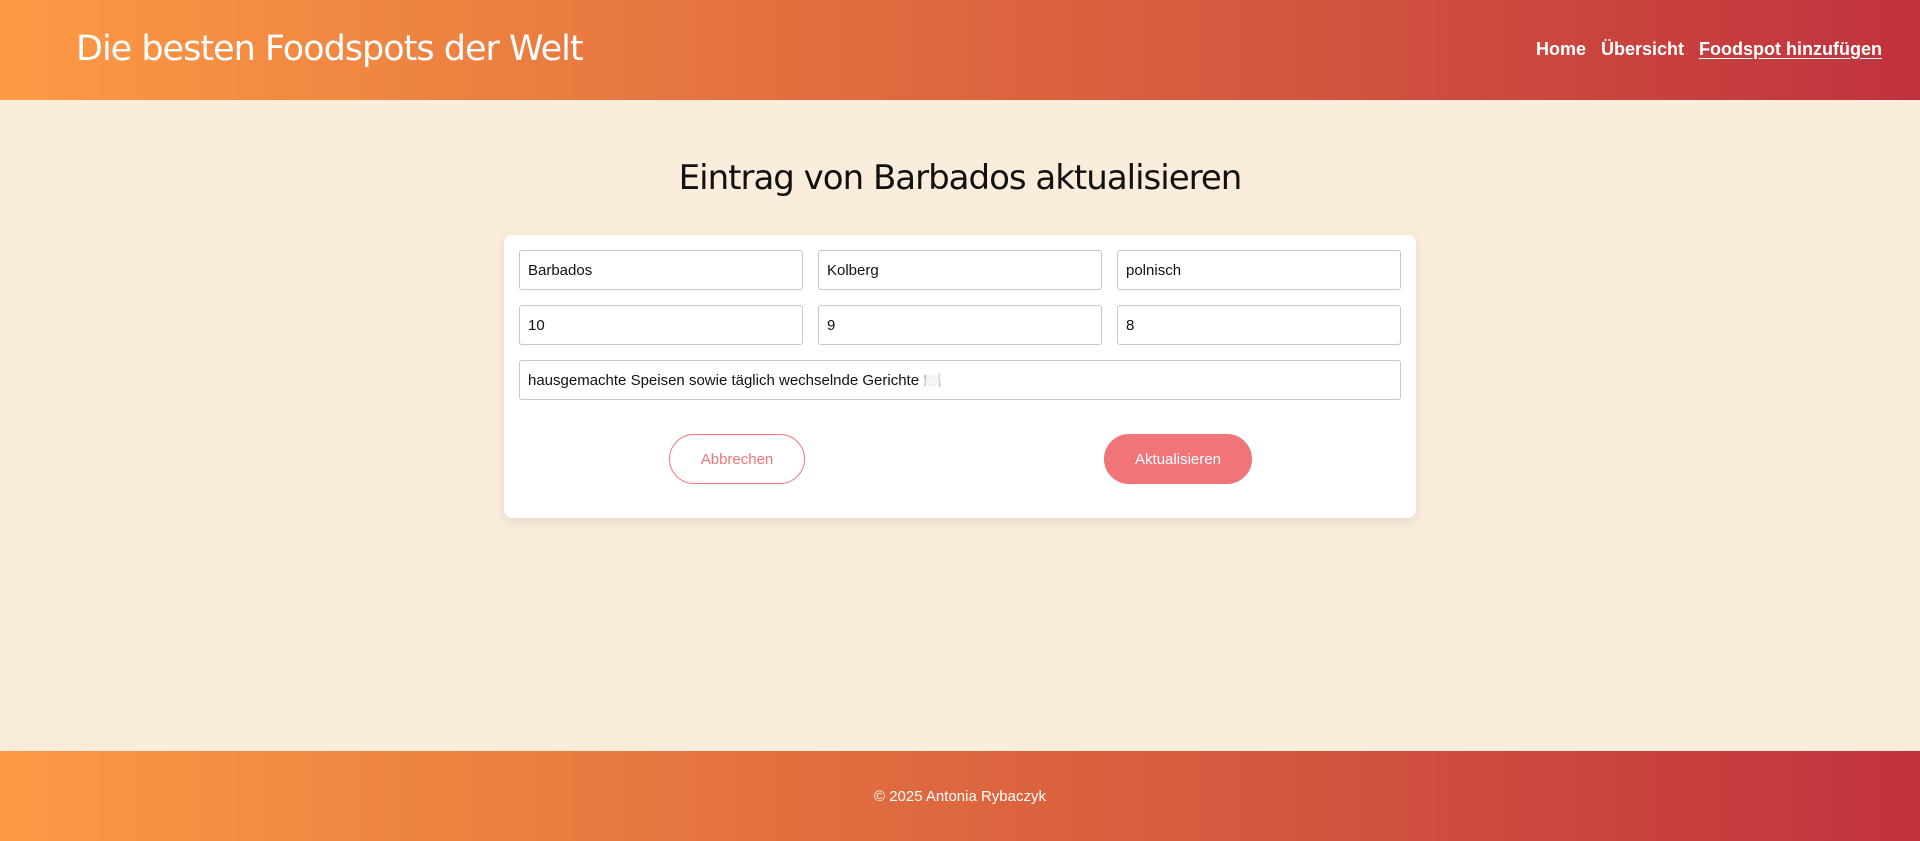  I want to click on main-nav: Home Übersicht Foodspot hinzufügen, so click(1709, 50).